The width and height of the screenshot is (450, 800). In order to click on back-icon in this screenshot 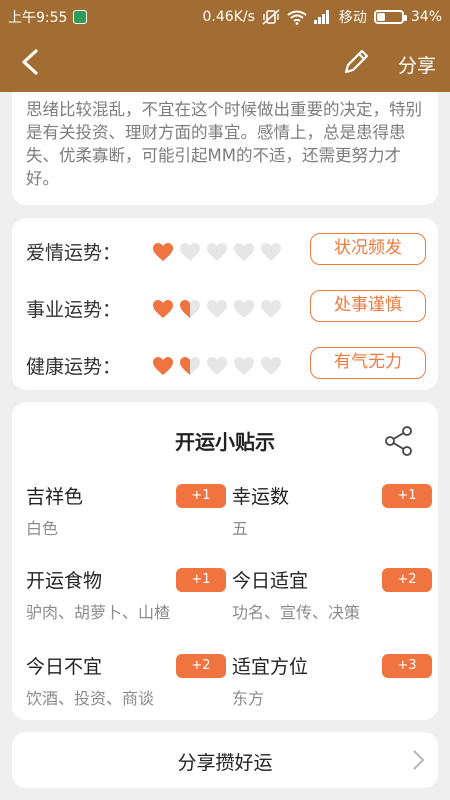, I will do `click(30, 62)`.